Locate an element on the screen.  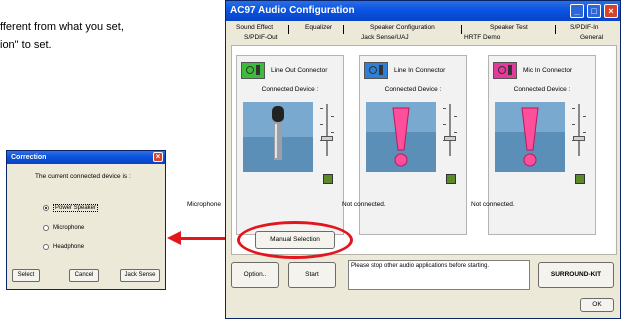
instruction-line-1: fferent from what you set, is located at coordinates (62, 27).